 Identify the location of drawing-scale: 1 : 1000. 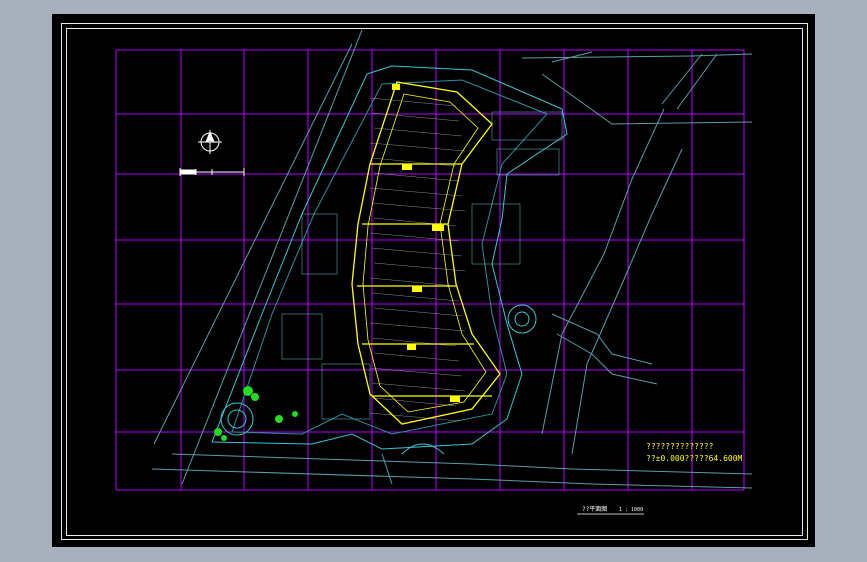
(631, 510).